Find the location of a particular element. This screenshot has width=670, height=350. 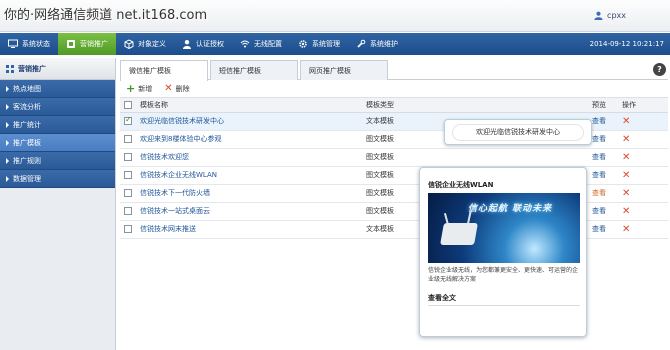

router-graphic is located at coordinates (459, 234).